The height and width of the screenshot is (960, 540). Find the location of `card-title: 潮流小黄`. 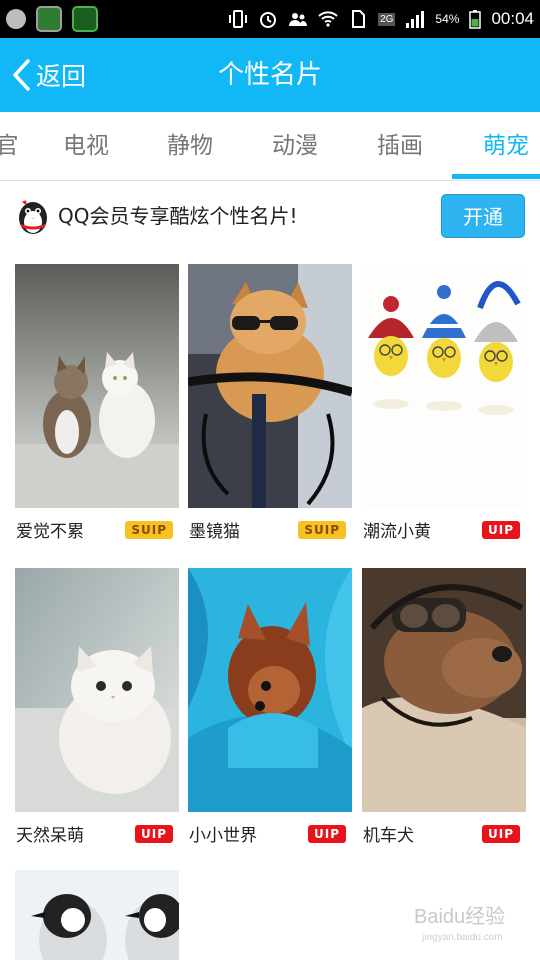

card-title: 潮流小黄 is located at coordinates (397, 532).